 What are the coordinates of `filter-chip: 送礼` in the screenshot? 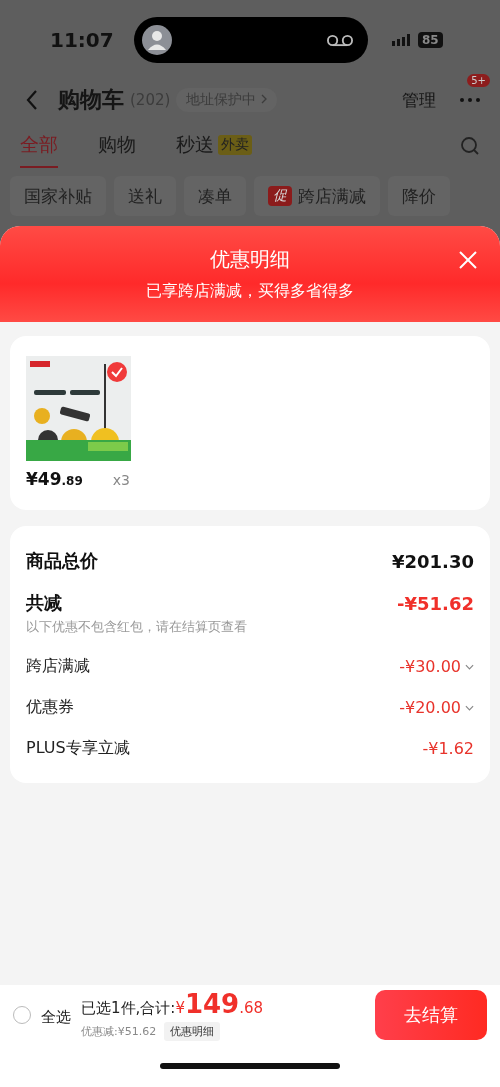 It's located at (145, 196).